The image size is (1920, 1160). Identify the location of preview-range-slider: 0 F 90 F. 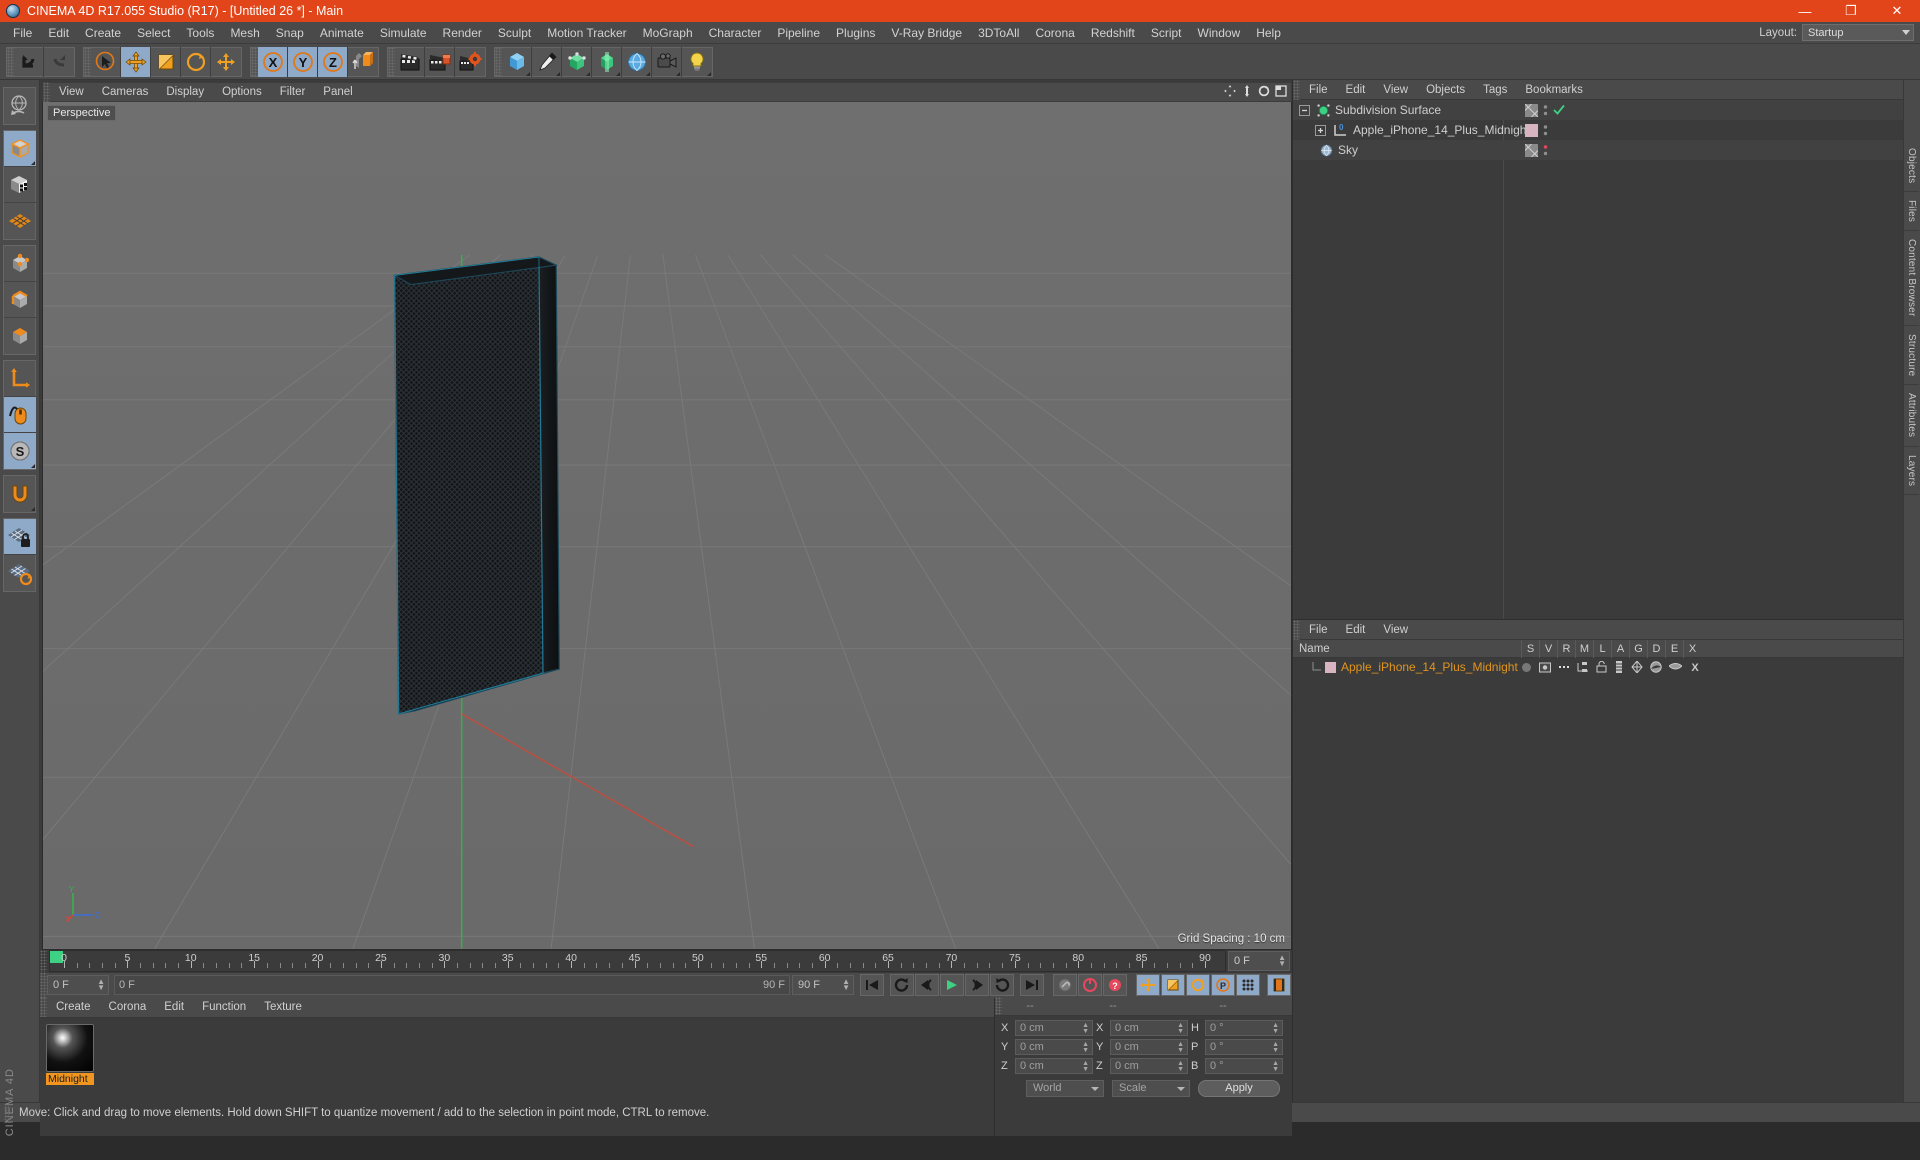
(452, 985).